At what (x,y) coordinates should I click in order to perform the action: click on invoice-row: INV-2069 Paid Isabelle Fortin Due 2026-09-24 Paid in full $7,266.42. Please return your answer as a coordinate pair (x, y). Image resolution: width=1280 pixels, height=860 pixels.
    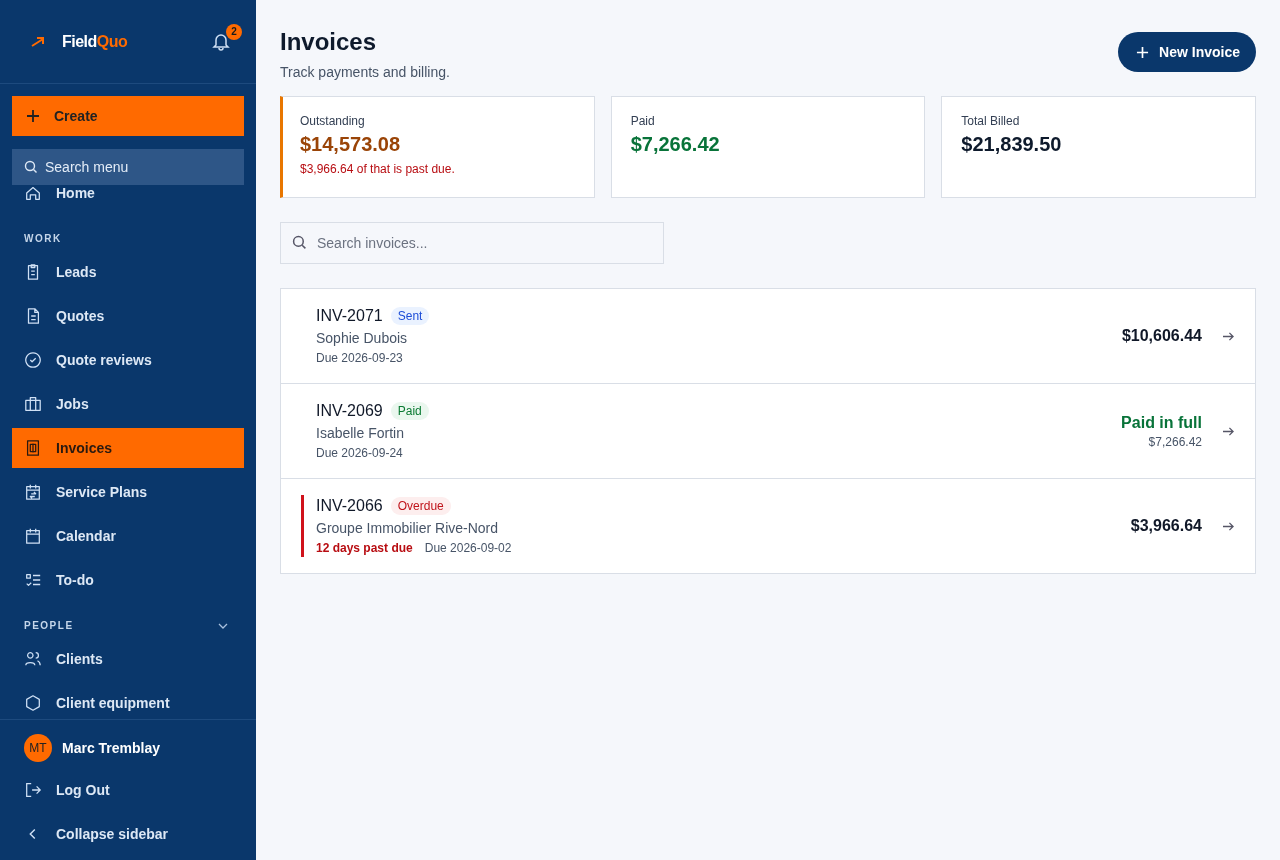
    Looking at the image, I should click on (768, 431).